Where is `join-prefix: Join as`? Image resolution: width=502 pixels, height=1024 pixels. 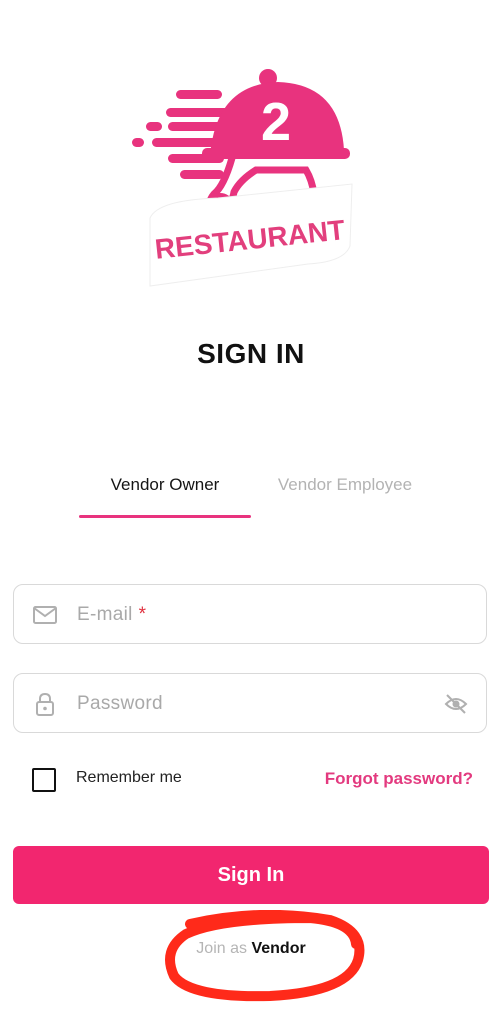
join-prefix: Join as is located at coordinates (221, 948).